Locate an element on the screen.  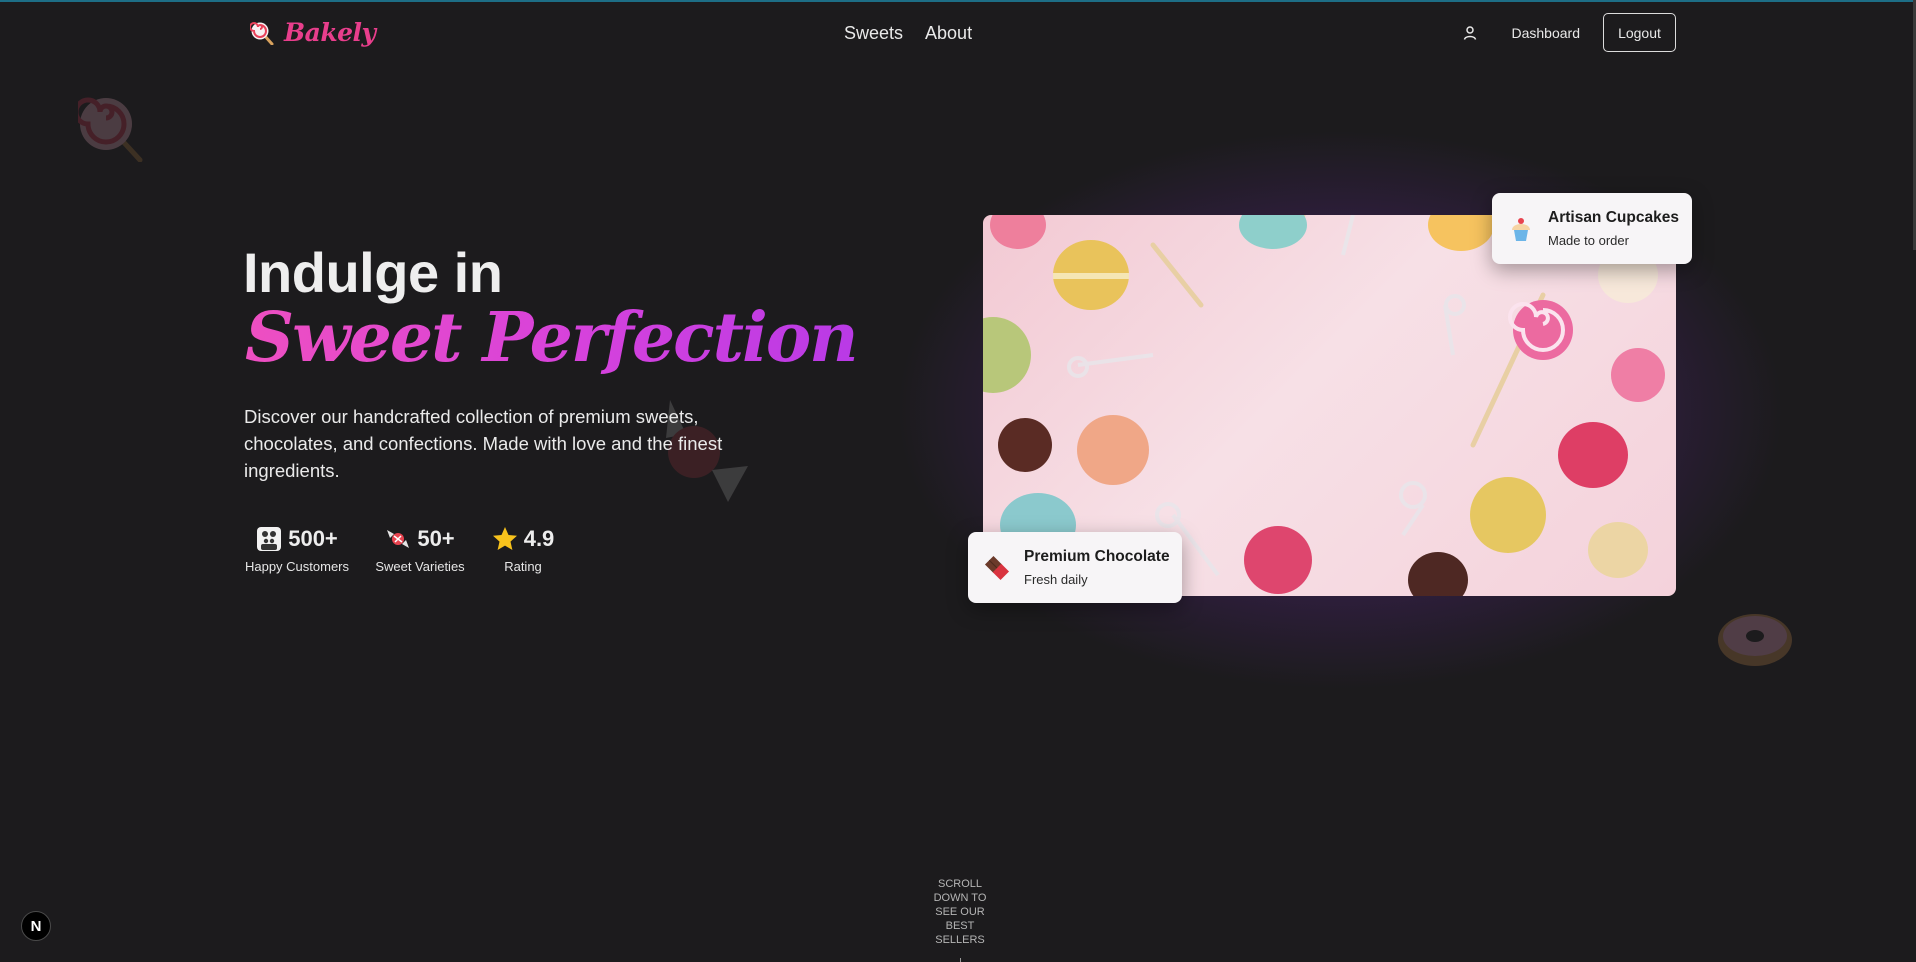
artisan-cupcakes-card: Artisan Cupcakes Made to order is located at coordinates (1592, 228).